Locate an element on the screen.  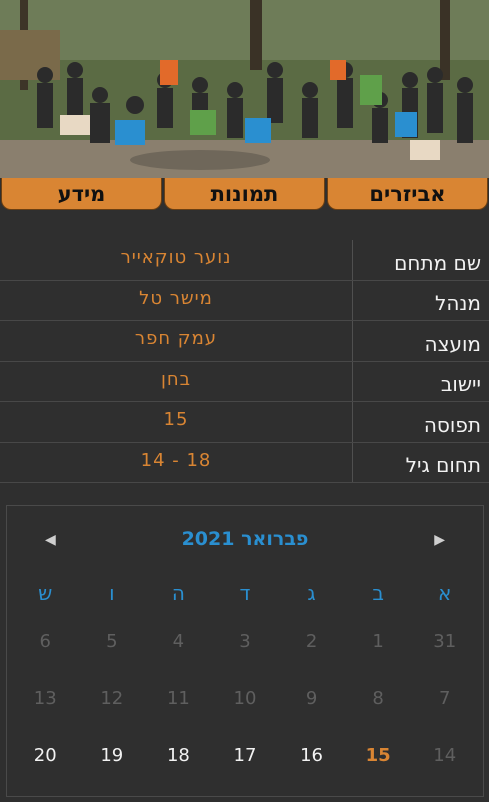
weekday-label: ש is located at coordinates (45, 593).